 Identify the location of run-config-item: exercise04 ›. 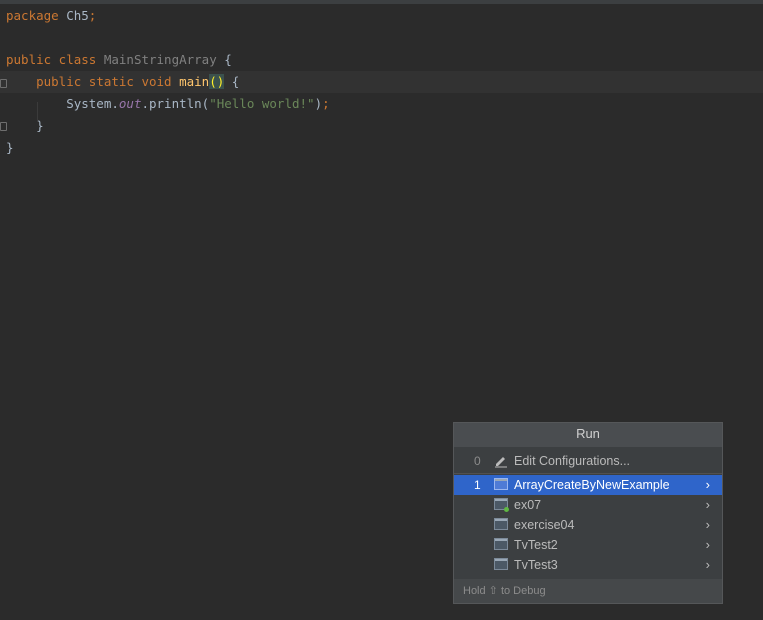
(588, 525).